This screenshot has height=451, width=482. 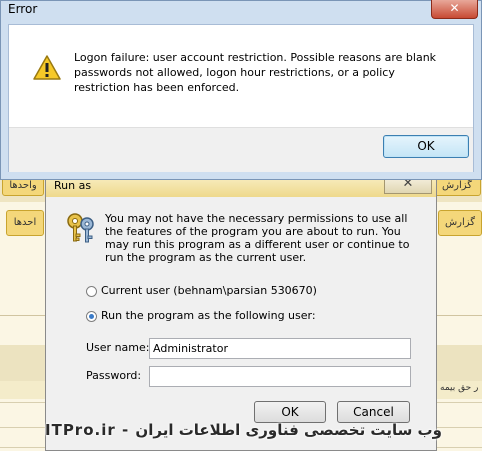 I want to click on radio-current-user-label: Current user (behnam\parsian 530670), so click(x=209, y=290).